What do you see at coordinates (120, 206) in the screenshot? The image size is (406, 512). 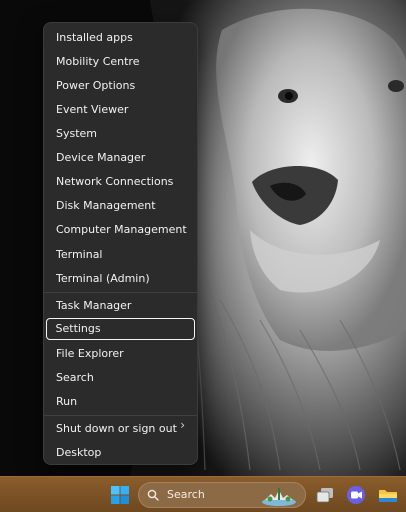 I see `menu-item-disk-management: Disk Management` at bounding box center [120, 206].